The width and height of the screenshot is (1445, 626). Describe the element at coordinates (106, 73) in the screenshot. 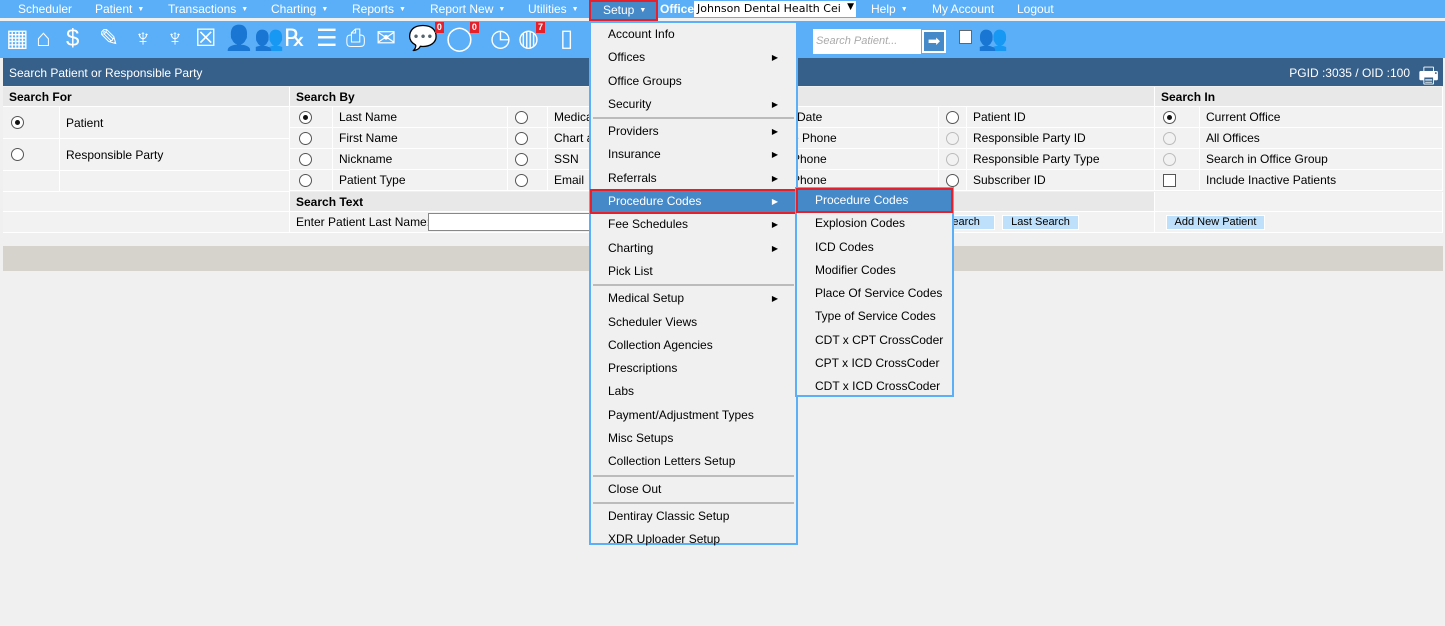

I see `page-title: Search Patient or Responsible Party` at that location.